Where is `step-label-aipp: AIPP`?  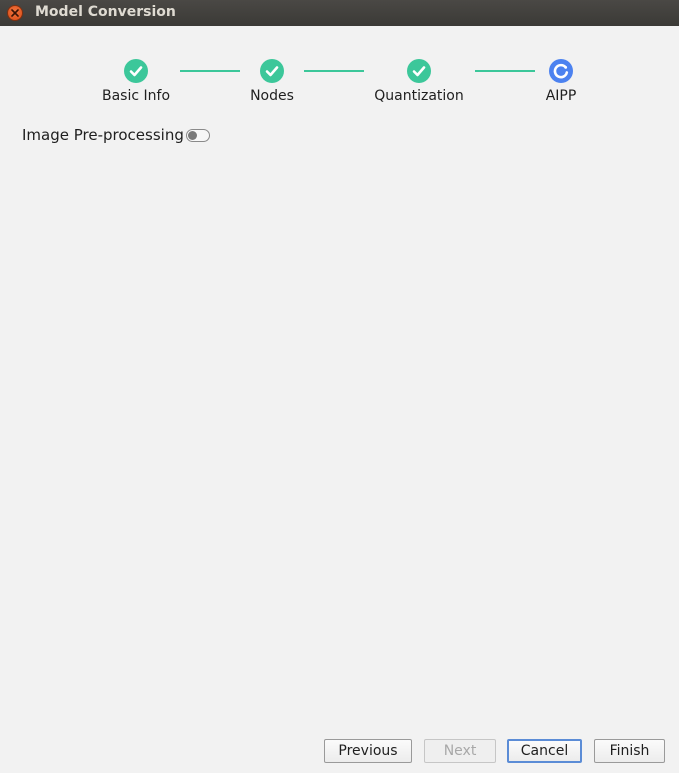
step-label-aipp: AIPP is located at coordinates (561, 96).